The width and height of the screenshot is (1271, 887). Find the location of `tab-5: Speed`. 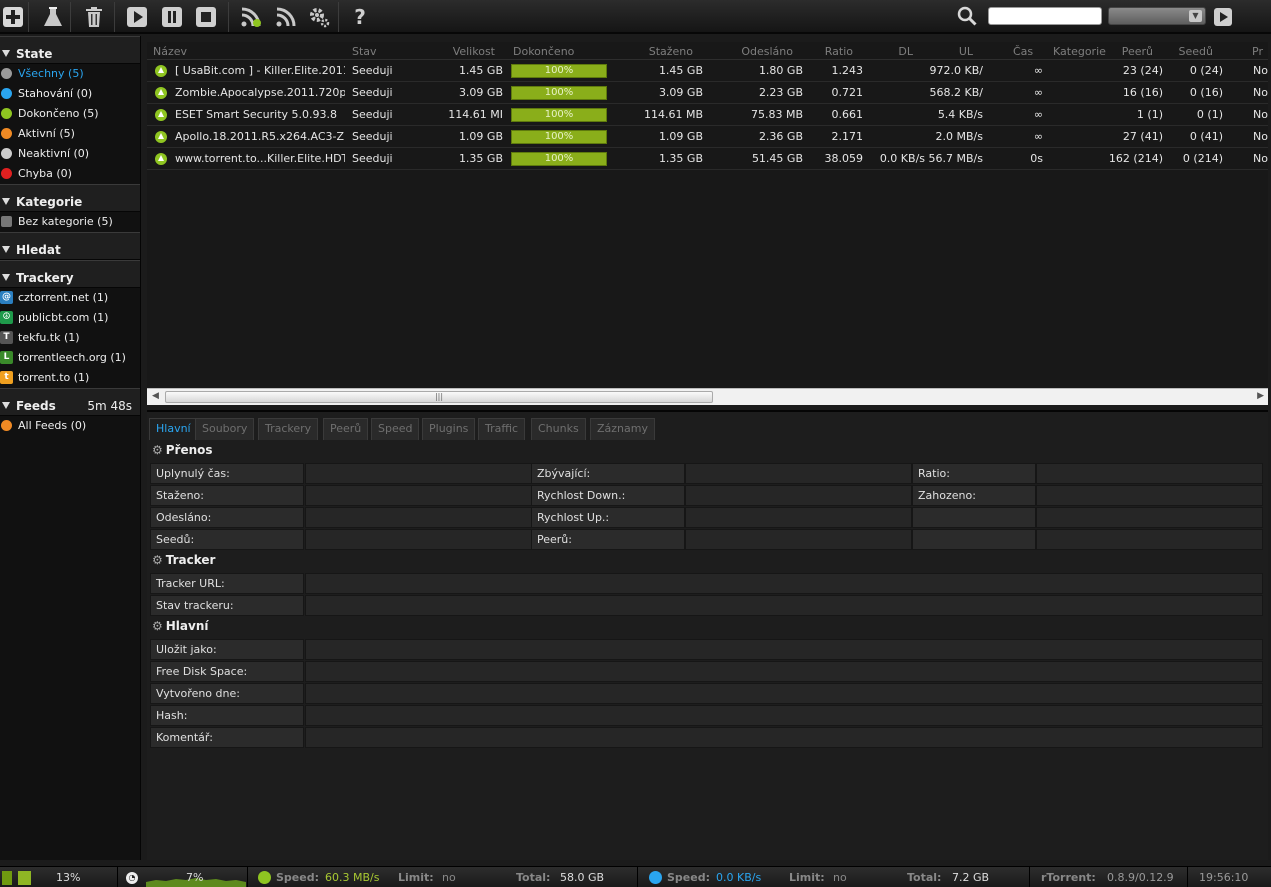

tab-5: Speed is located at coordinates (395, 429).